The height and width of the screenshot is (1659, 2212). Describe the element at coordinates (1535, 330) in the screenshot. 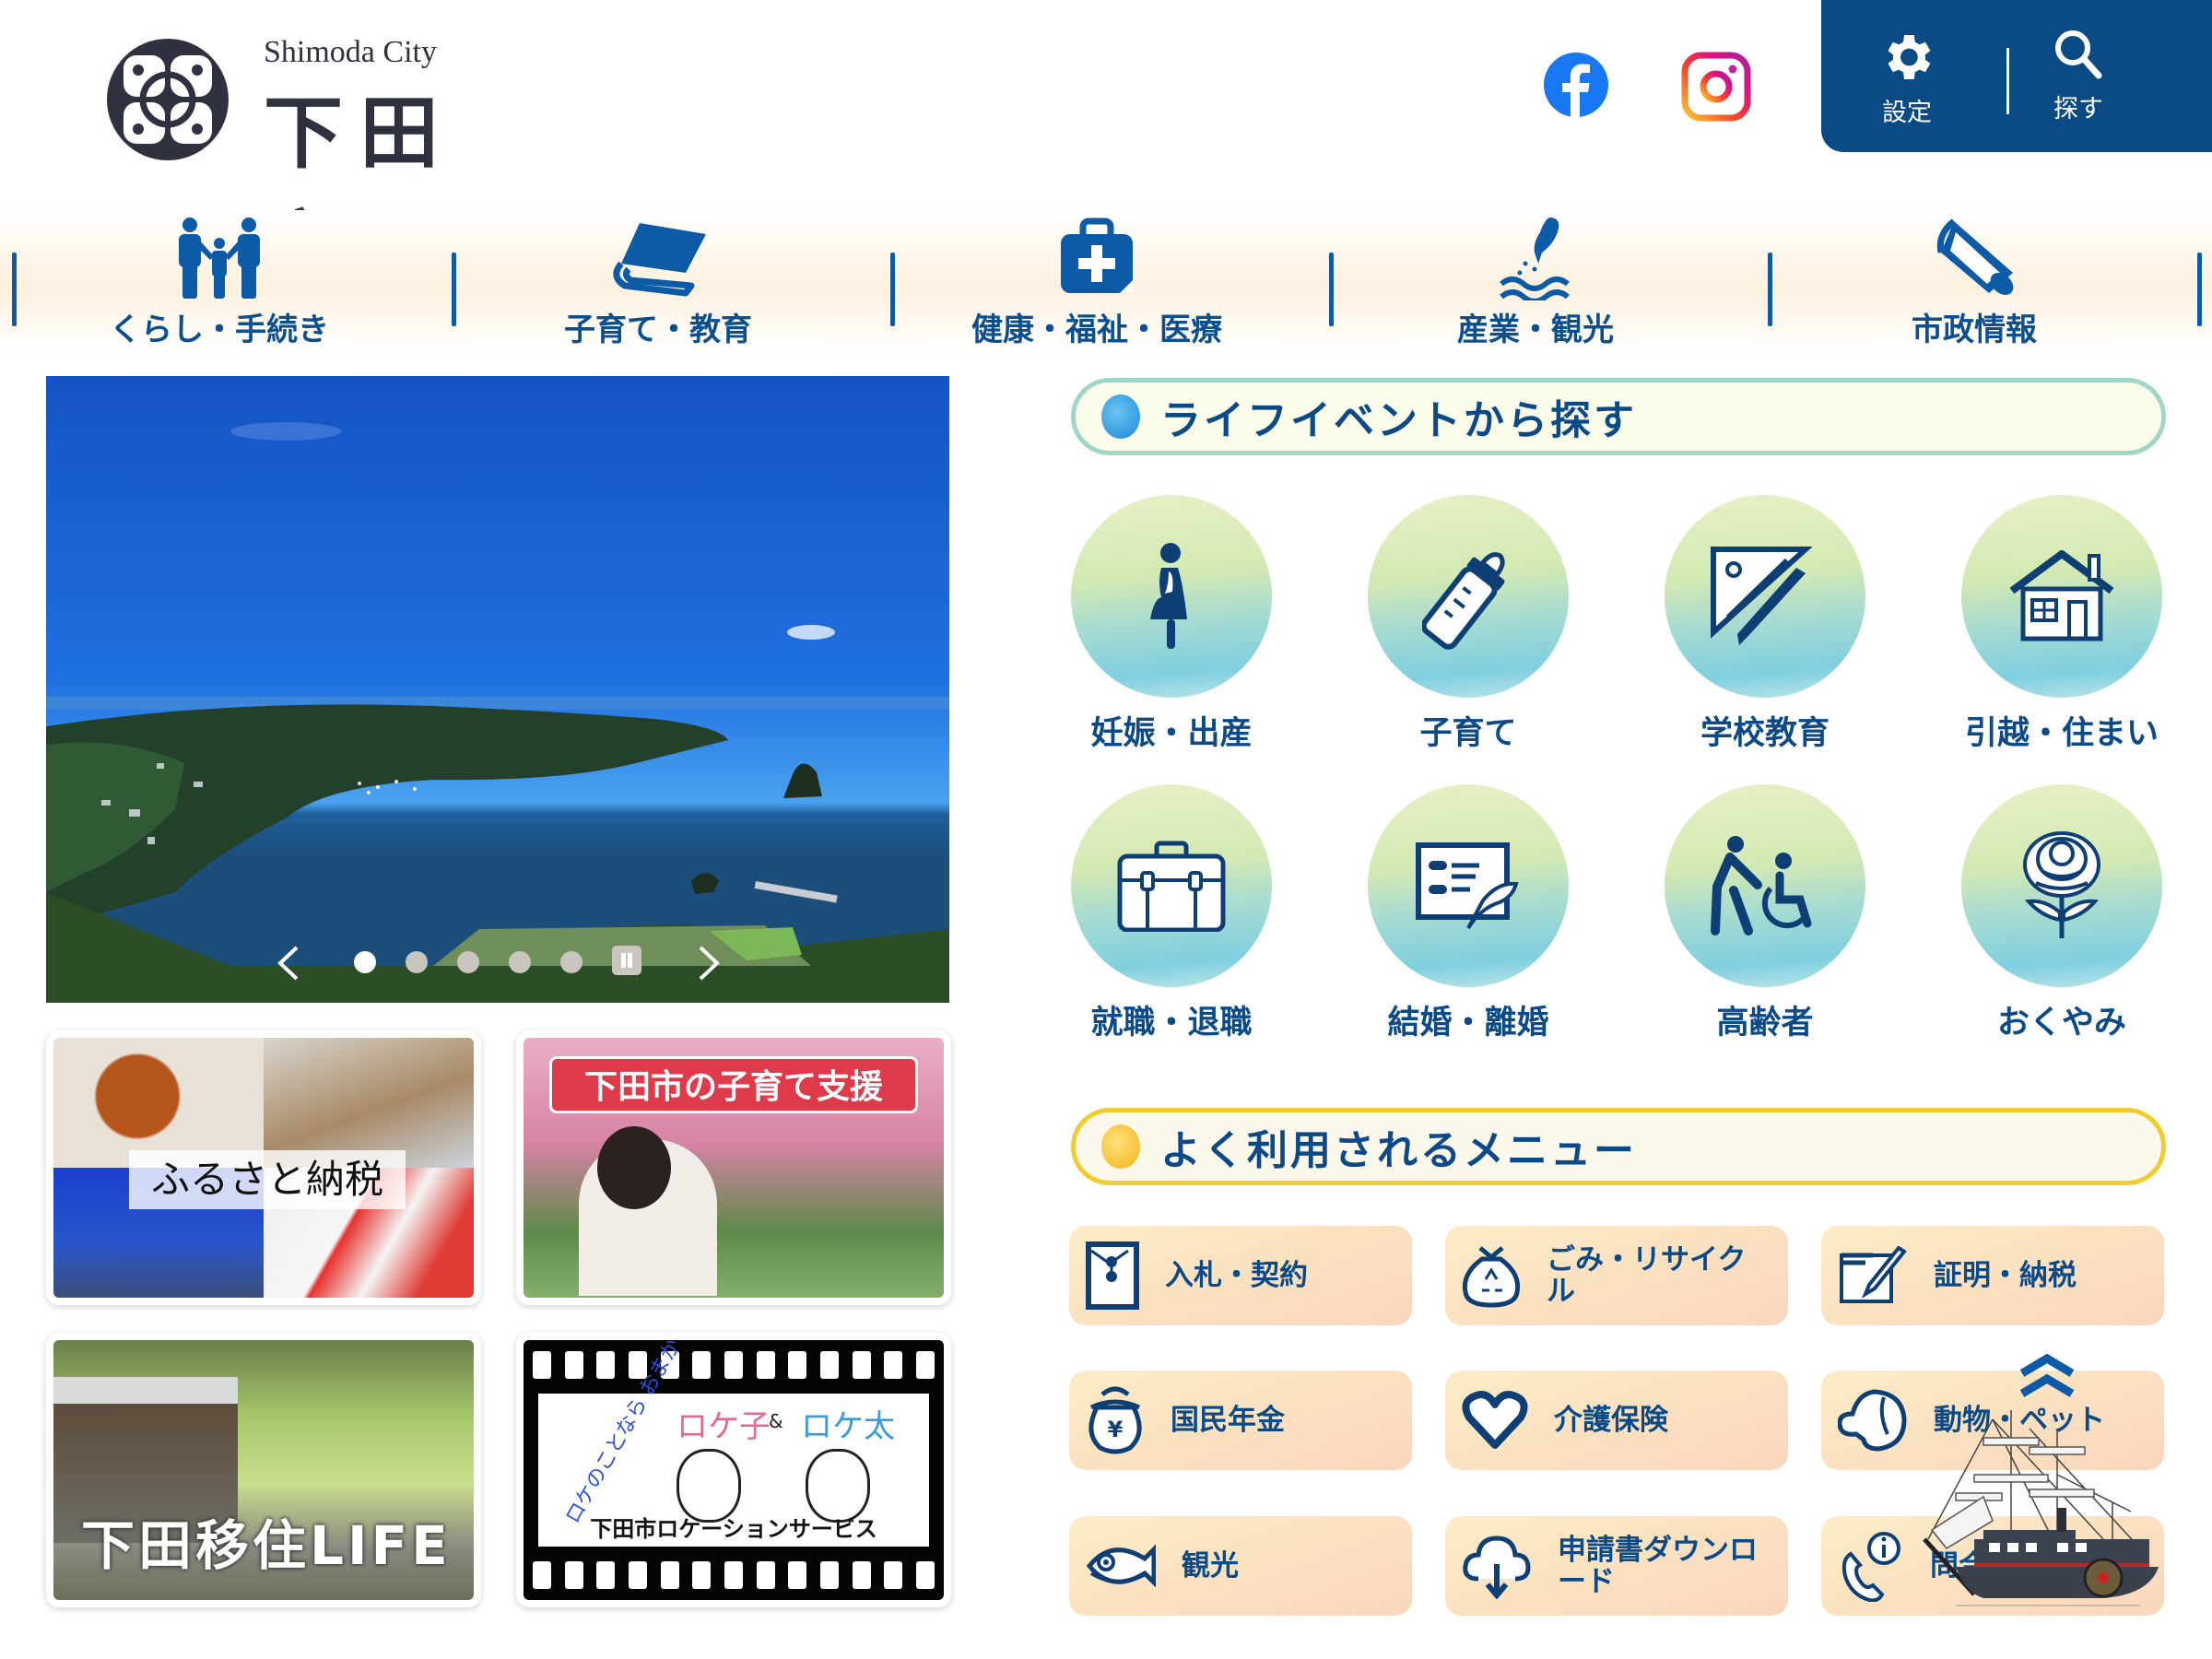

I see `nav-label: 産業・観光` at that location.